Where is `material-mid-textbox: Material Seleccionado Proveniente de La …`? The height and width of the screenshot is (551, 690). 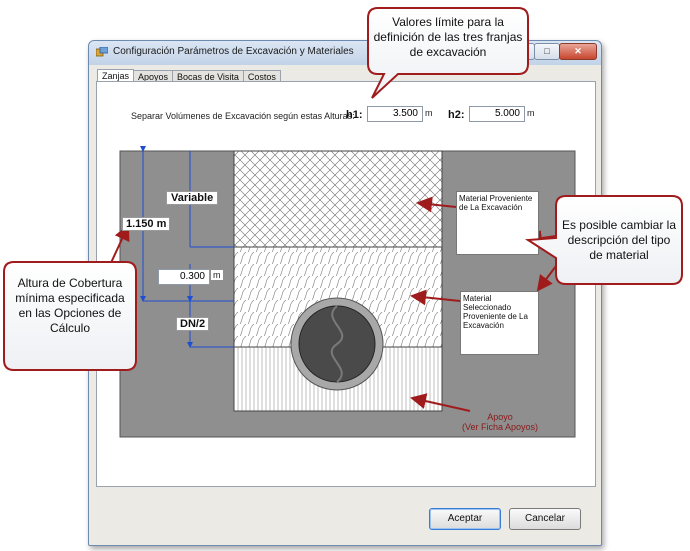 material-mid-textbox: Material Seleccionado Proveniente de La … is located at coordinates (499, 323).